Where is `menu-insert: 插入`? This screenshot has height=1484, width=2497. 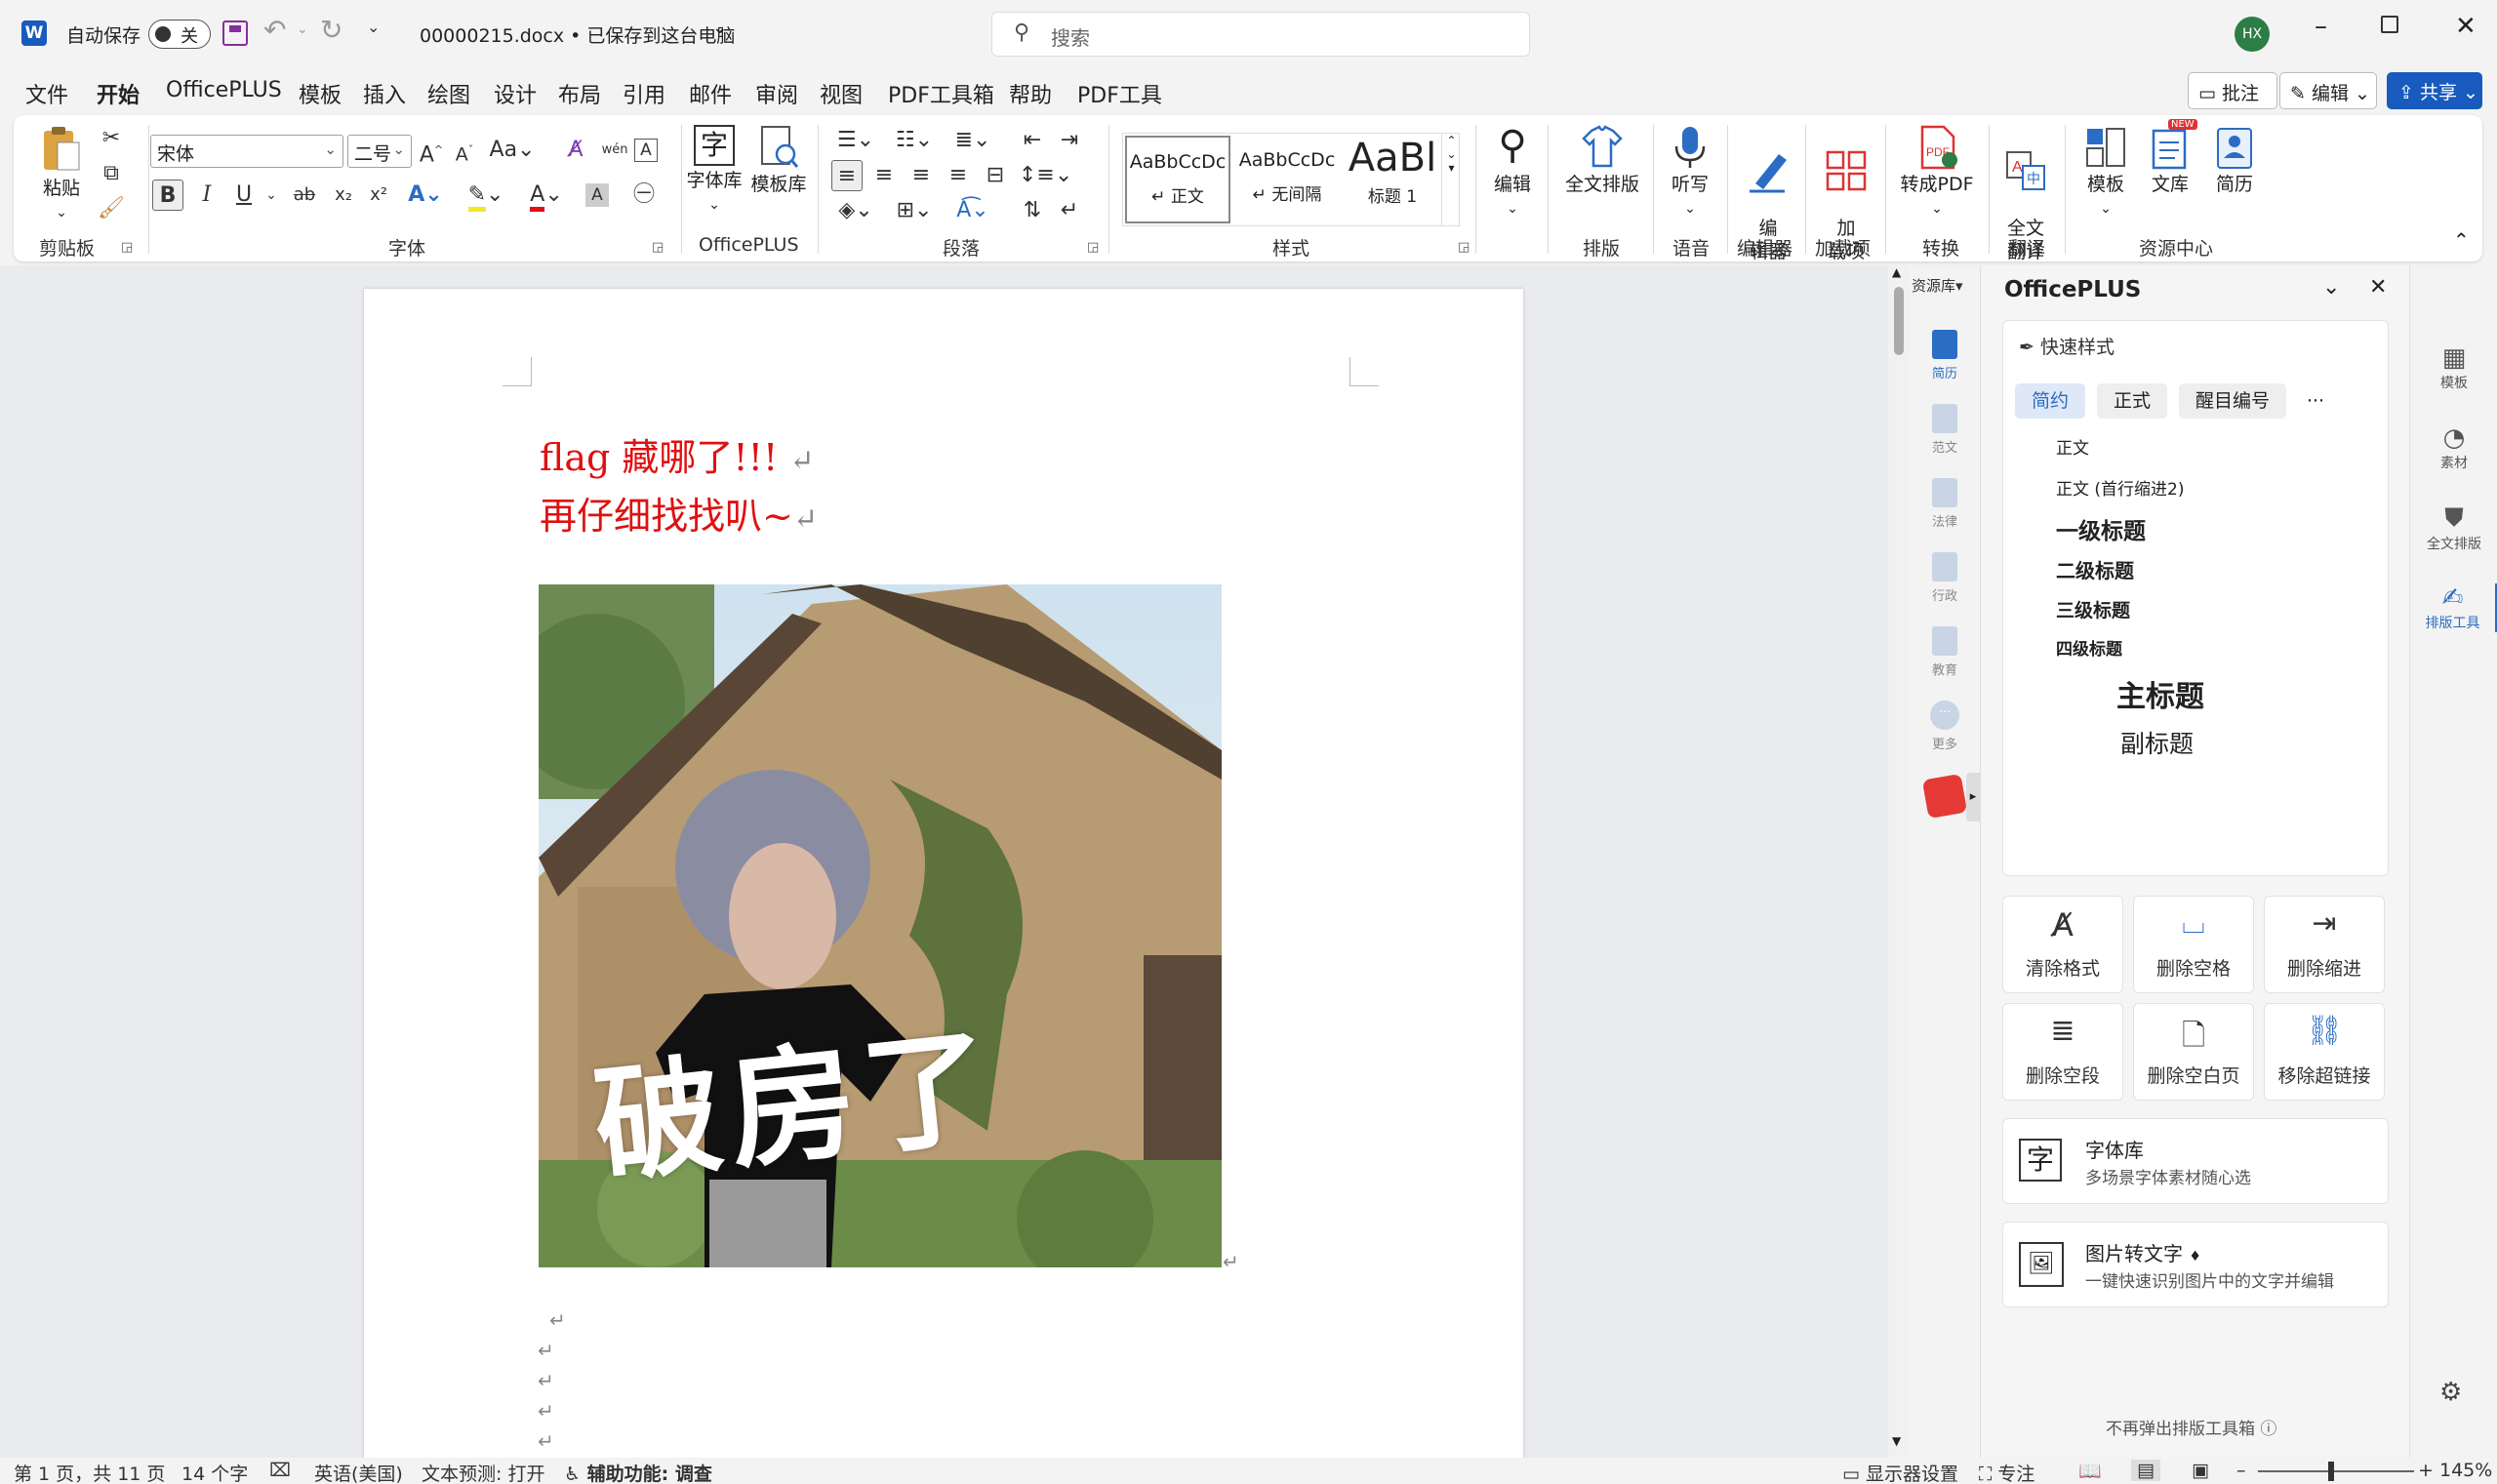 menu-insert: 插入 is located at coordinates (385, 93).